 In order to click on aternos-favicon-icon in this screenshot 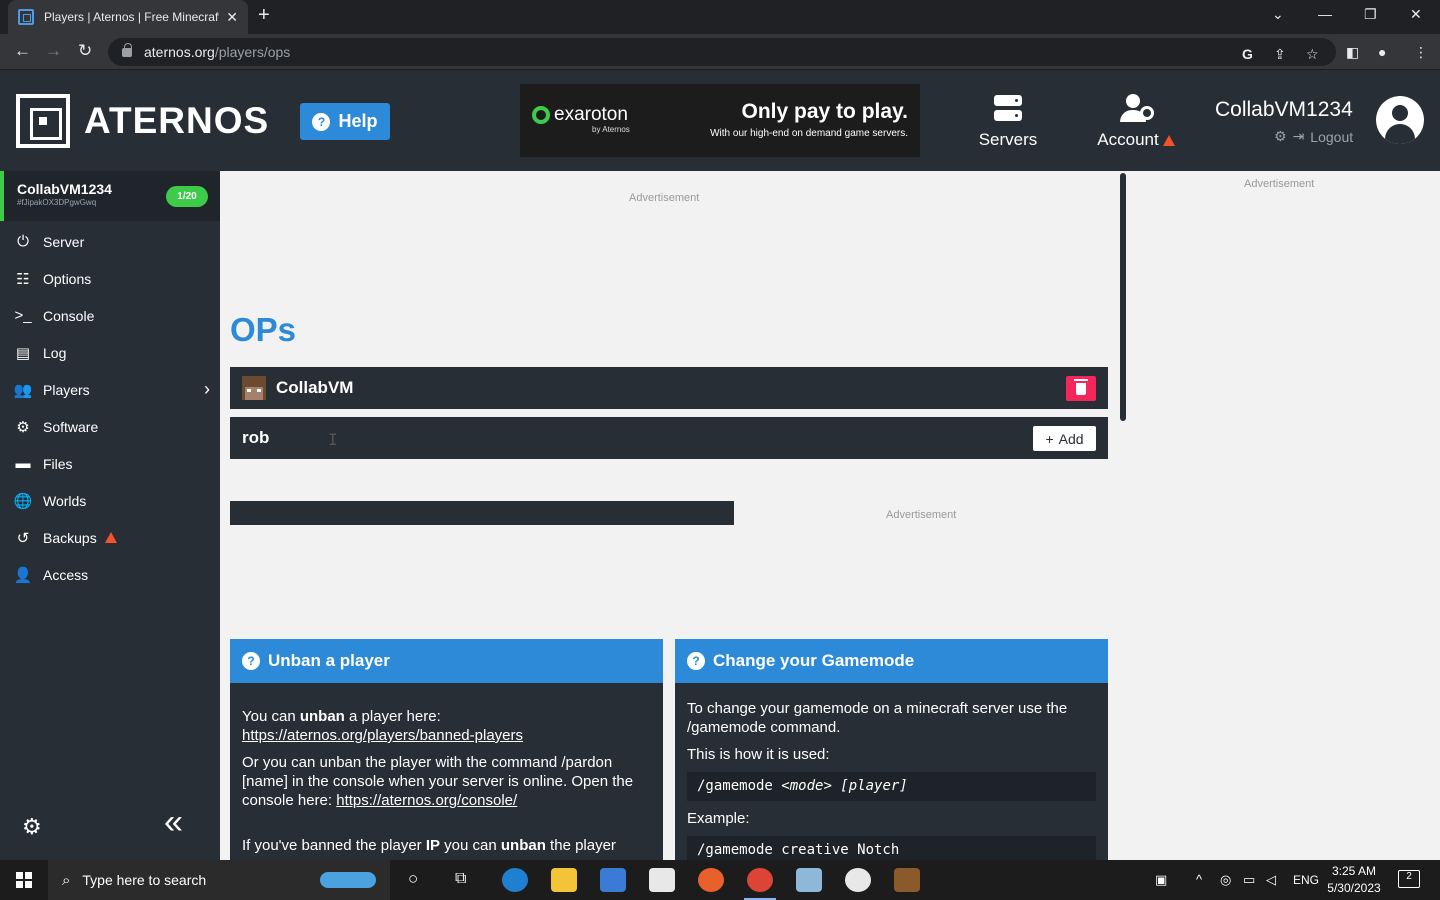, I will do `click(26, 17)`.